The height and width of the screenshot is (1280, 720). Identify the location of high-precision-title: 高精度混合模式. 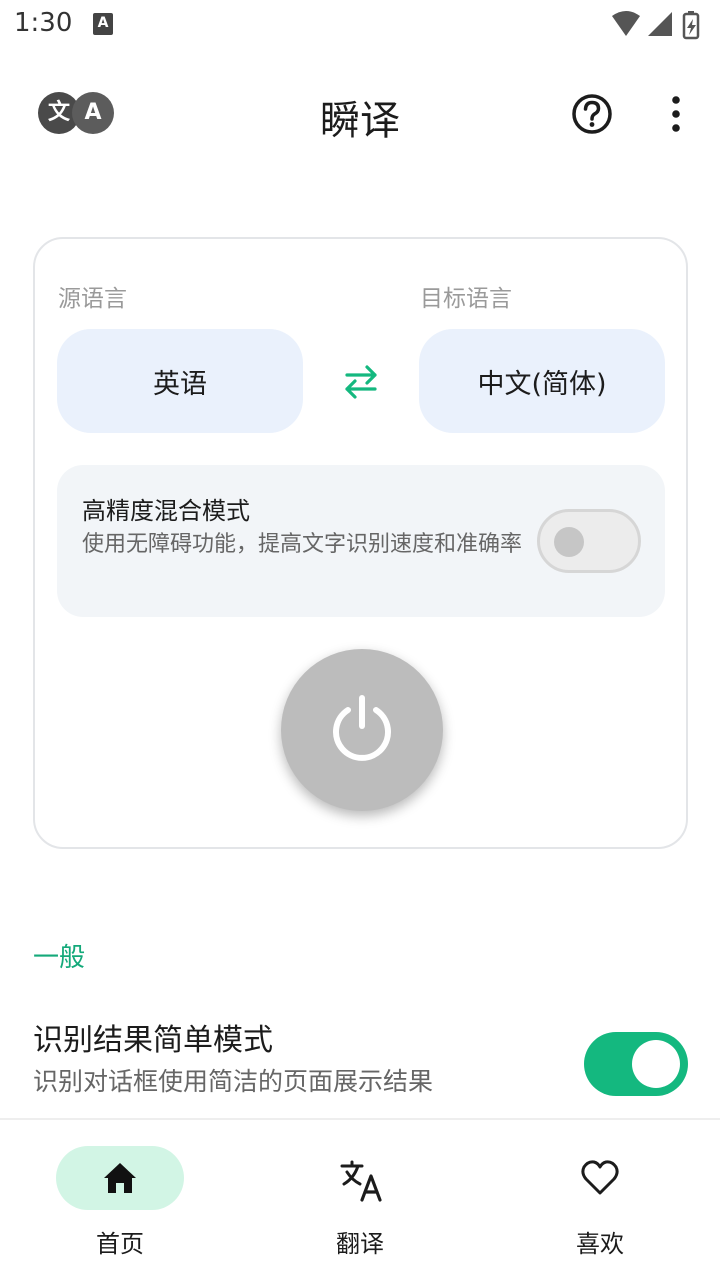
(166, 511).